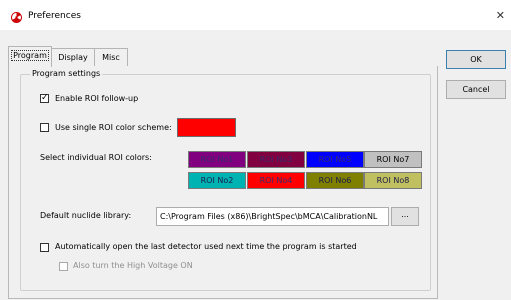 This screenshot has width=511, height=300. Describe the element at coordinates (255, 15) in the screenshot. I see `title-bar: Preferences ✕` at that location.